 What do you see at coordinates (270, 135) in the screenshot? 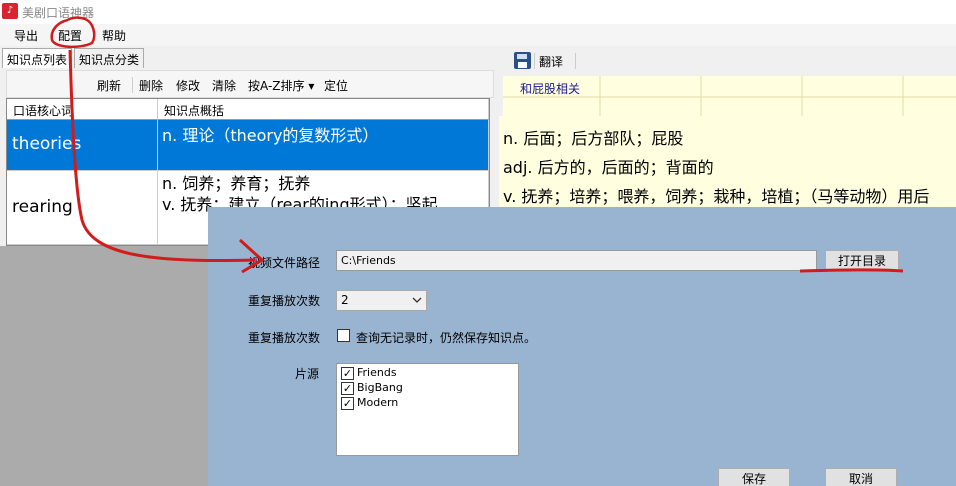
I see `summary-line: n. 理论（theory的复数形式）` at bounding box center [270, 135].